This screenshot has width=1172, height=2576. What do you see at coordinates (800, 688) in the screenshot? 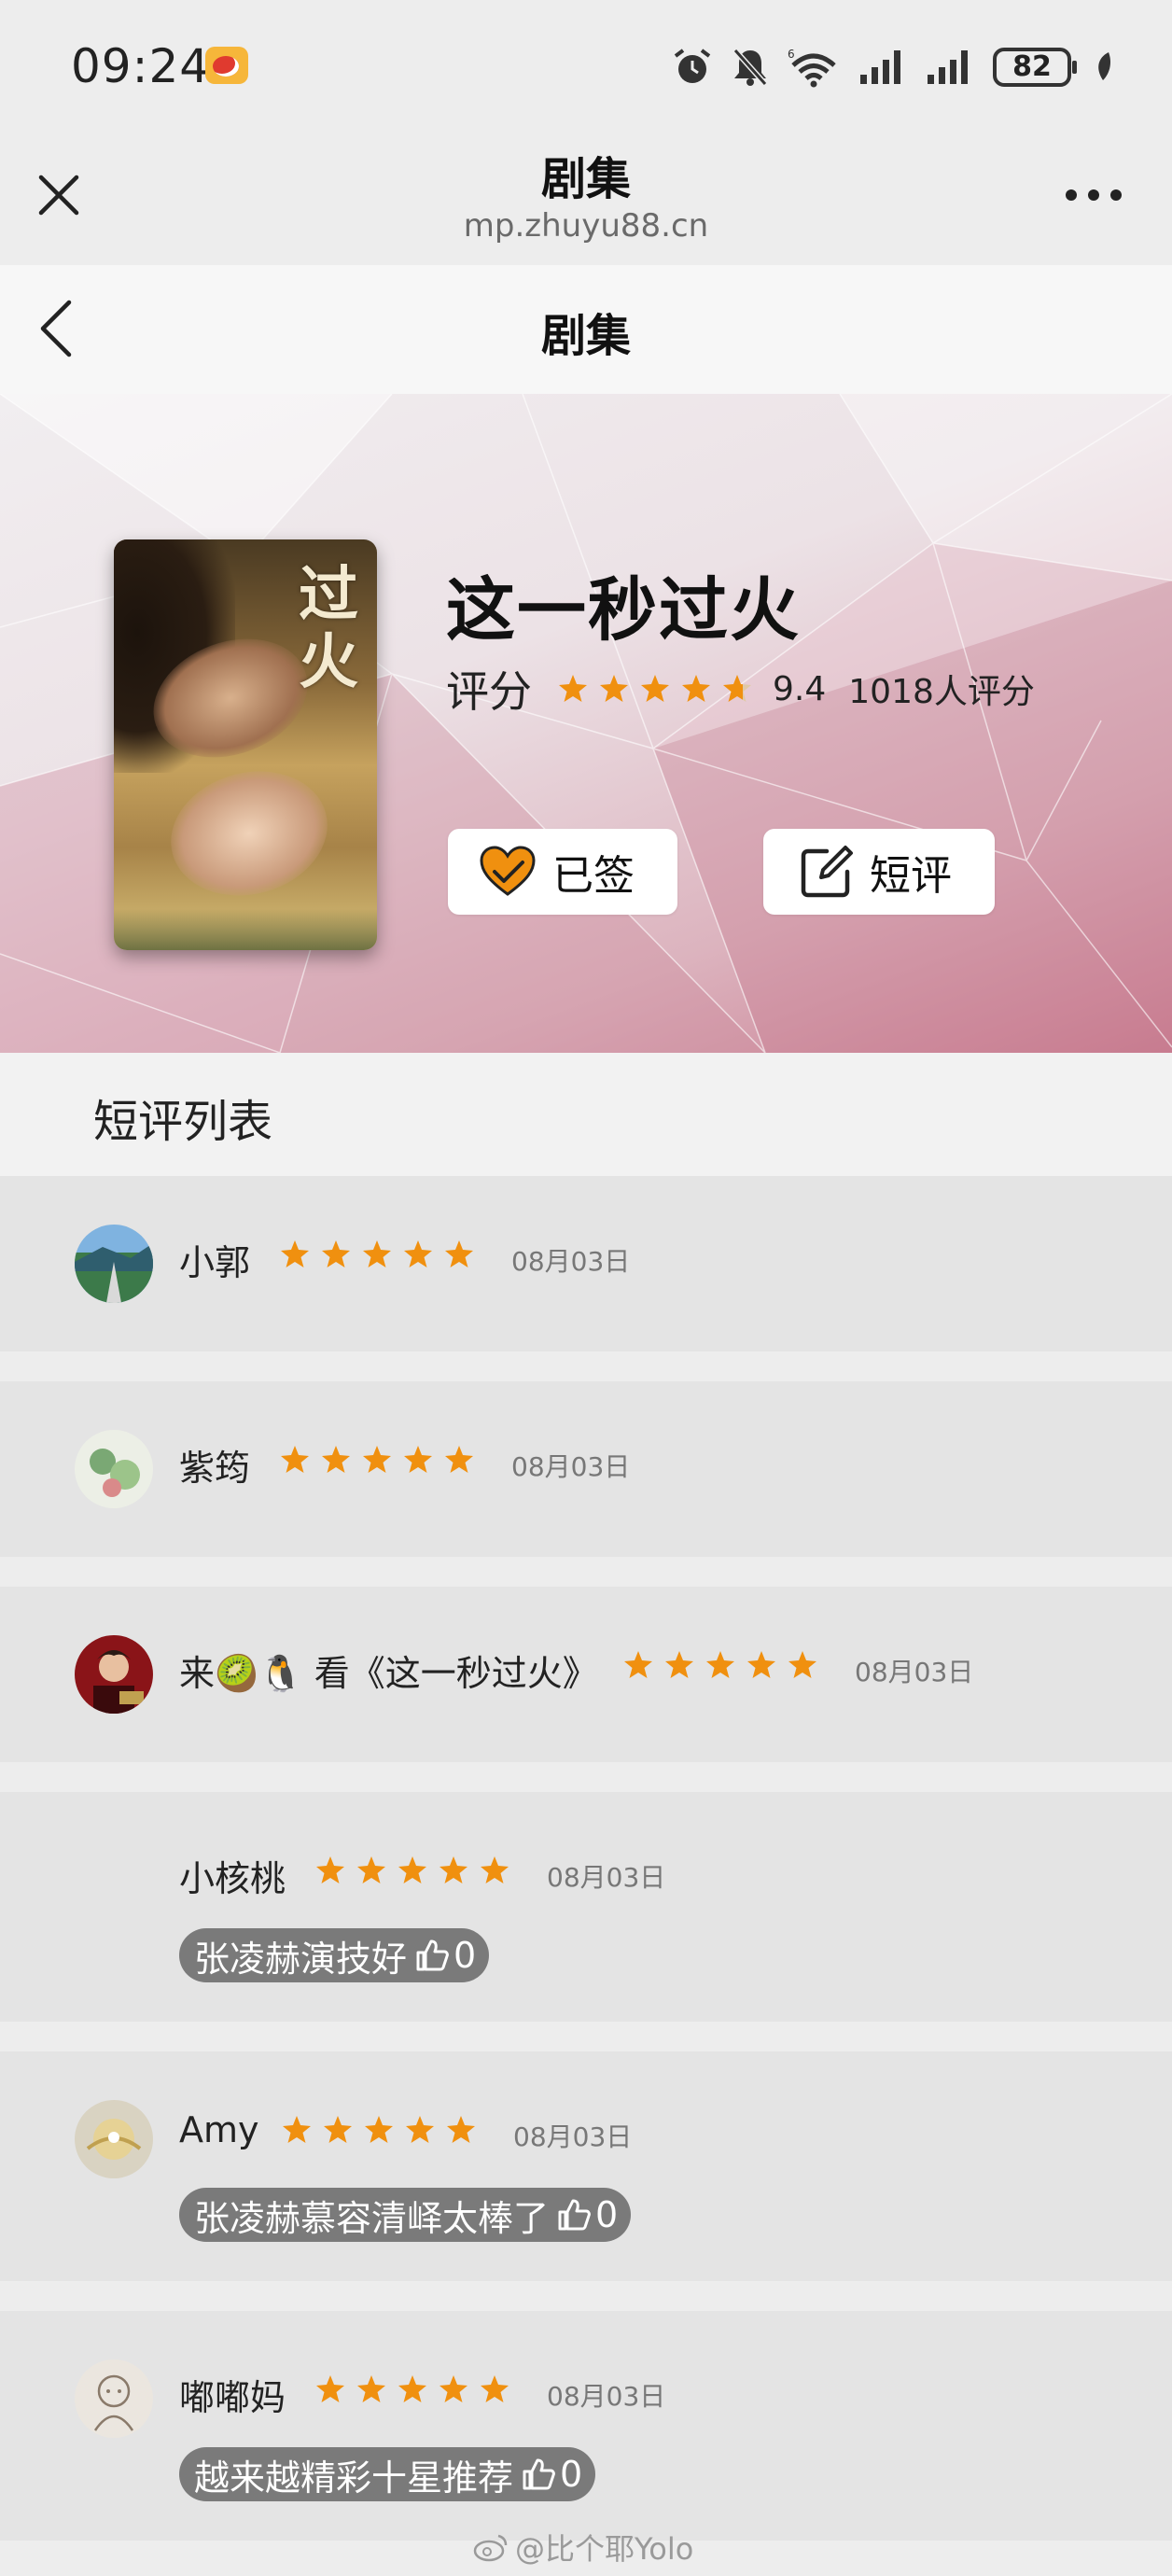
I see `rating-score: 9.4` at bounding box center [800, 688].